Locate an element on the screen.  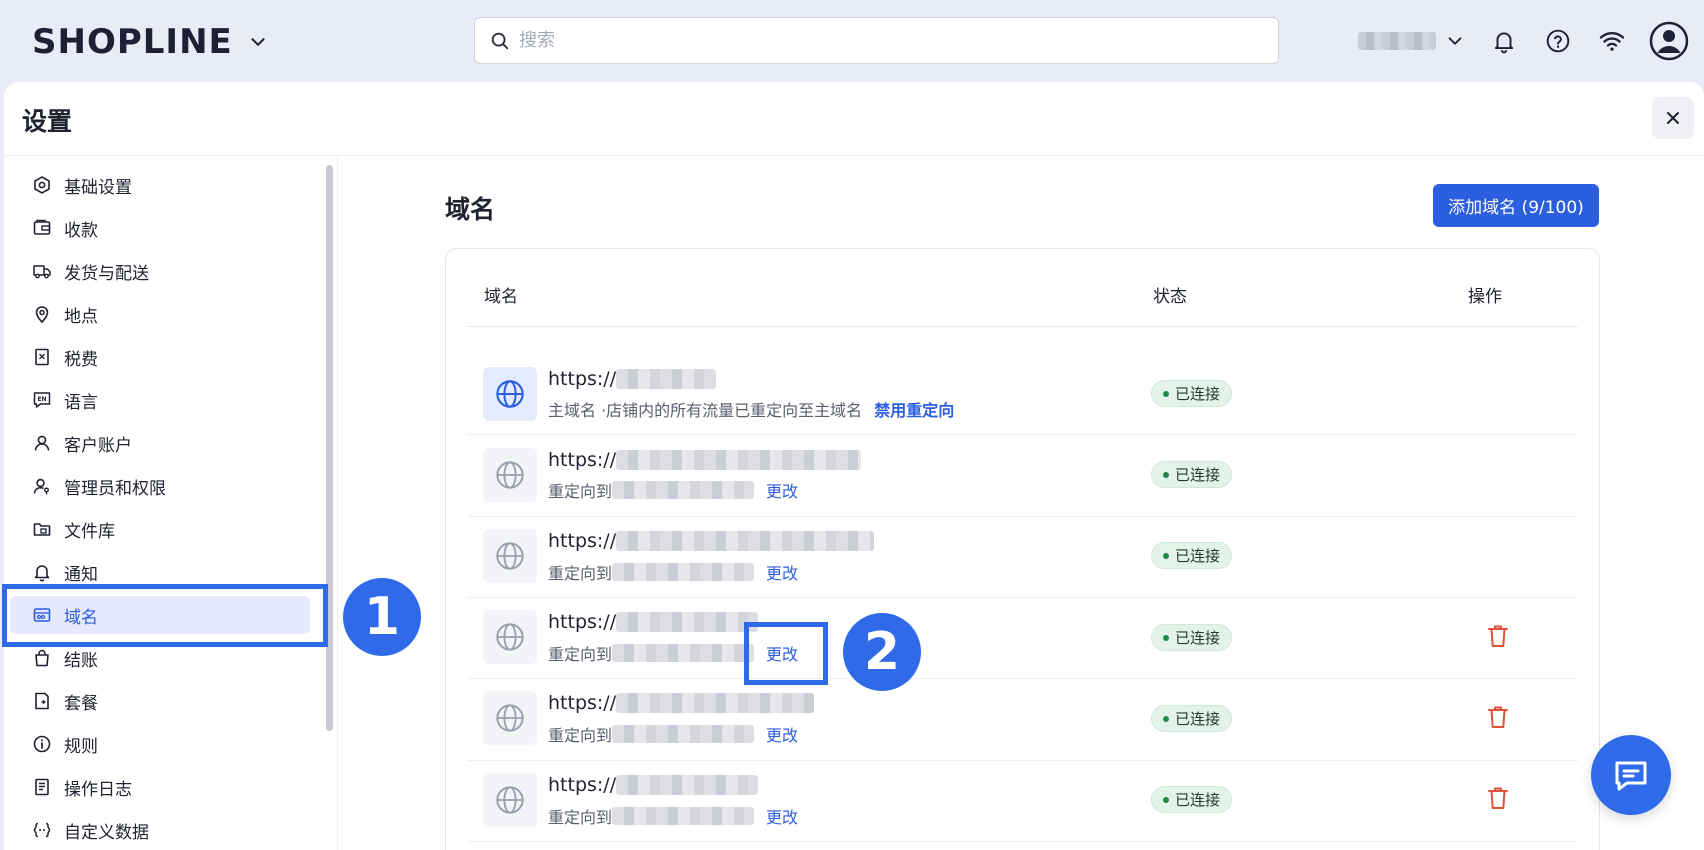
truck-icon is located at coordinates (42, 271).